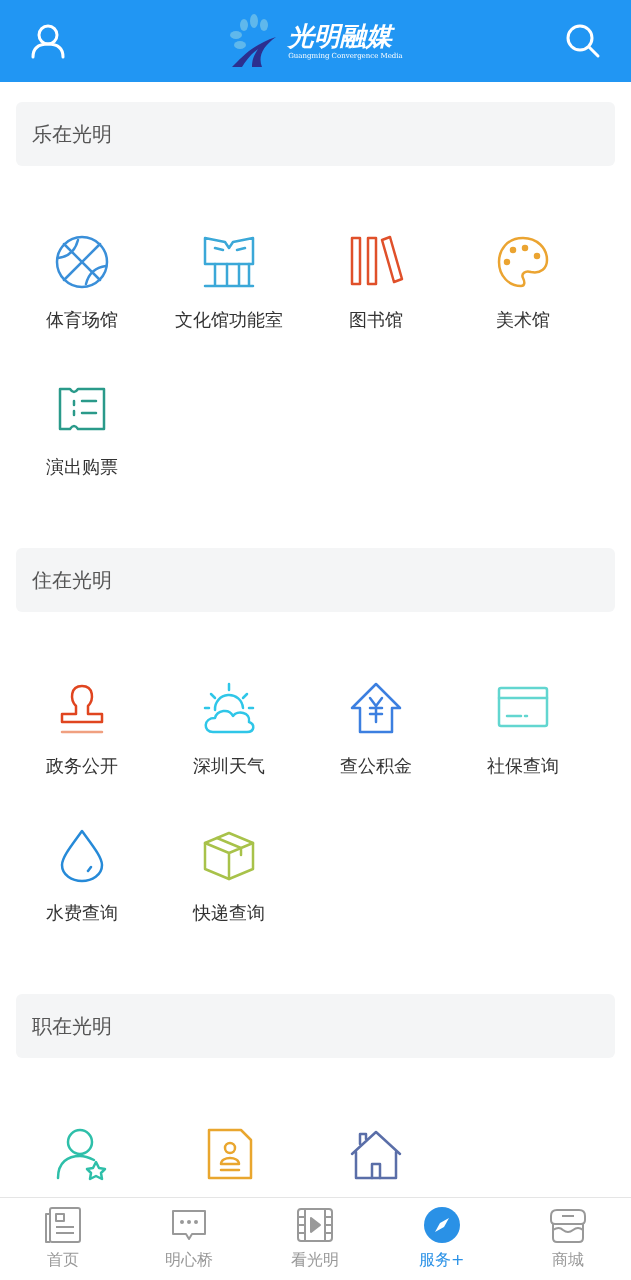 The image size is (631, 1280). What do you see at coordinates (81, 913) in the screenshot?
I see `service-label: 水费查询` at bounding box center [81, 913].